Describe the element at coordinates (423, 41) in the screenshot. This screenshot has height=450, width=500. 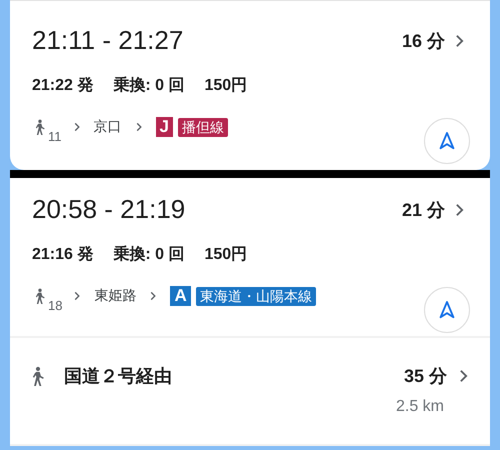
I see `duration: 16 分` at that location.